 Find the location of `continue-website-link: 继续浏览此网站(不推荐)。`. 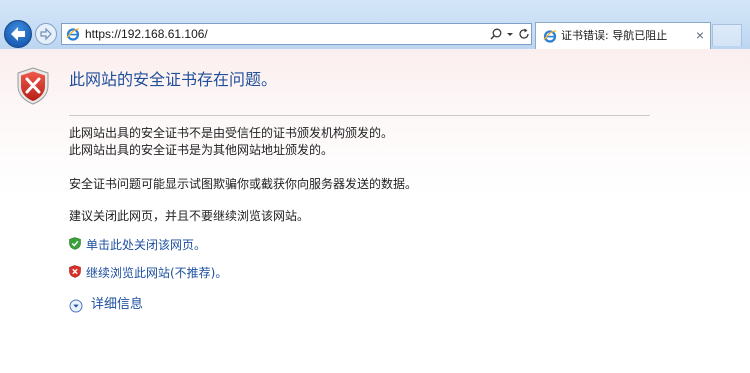

continue-website-link: 继续浏览此网站(不推荐)。 is located at coordinates (156, 273).